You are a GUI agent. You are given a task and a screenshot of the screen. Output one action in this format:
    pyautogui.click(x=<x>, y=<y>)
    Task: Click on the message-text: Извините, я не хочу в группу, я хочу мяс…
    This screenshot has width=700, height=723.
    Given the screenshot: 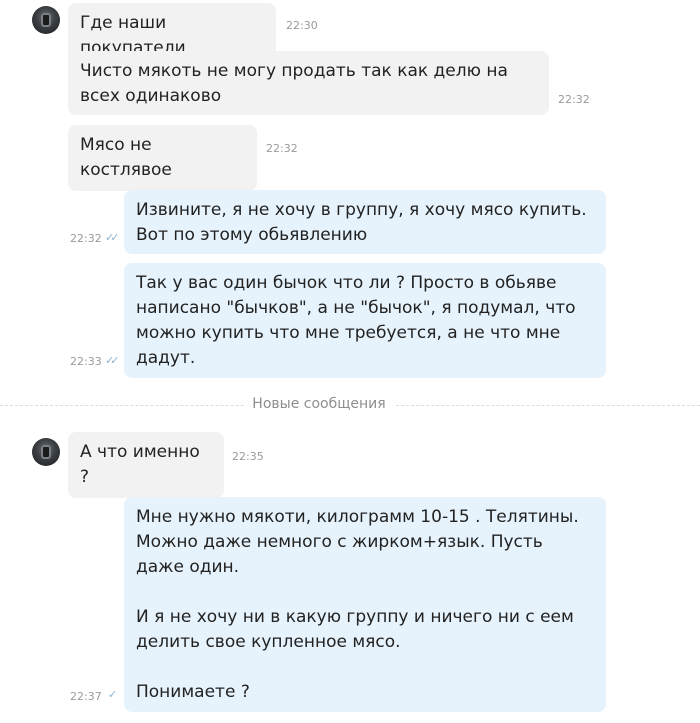 What is the action you would take?
    pyautogui.click(x=364, y=222)
    